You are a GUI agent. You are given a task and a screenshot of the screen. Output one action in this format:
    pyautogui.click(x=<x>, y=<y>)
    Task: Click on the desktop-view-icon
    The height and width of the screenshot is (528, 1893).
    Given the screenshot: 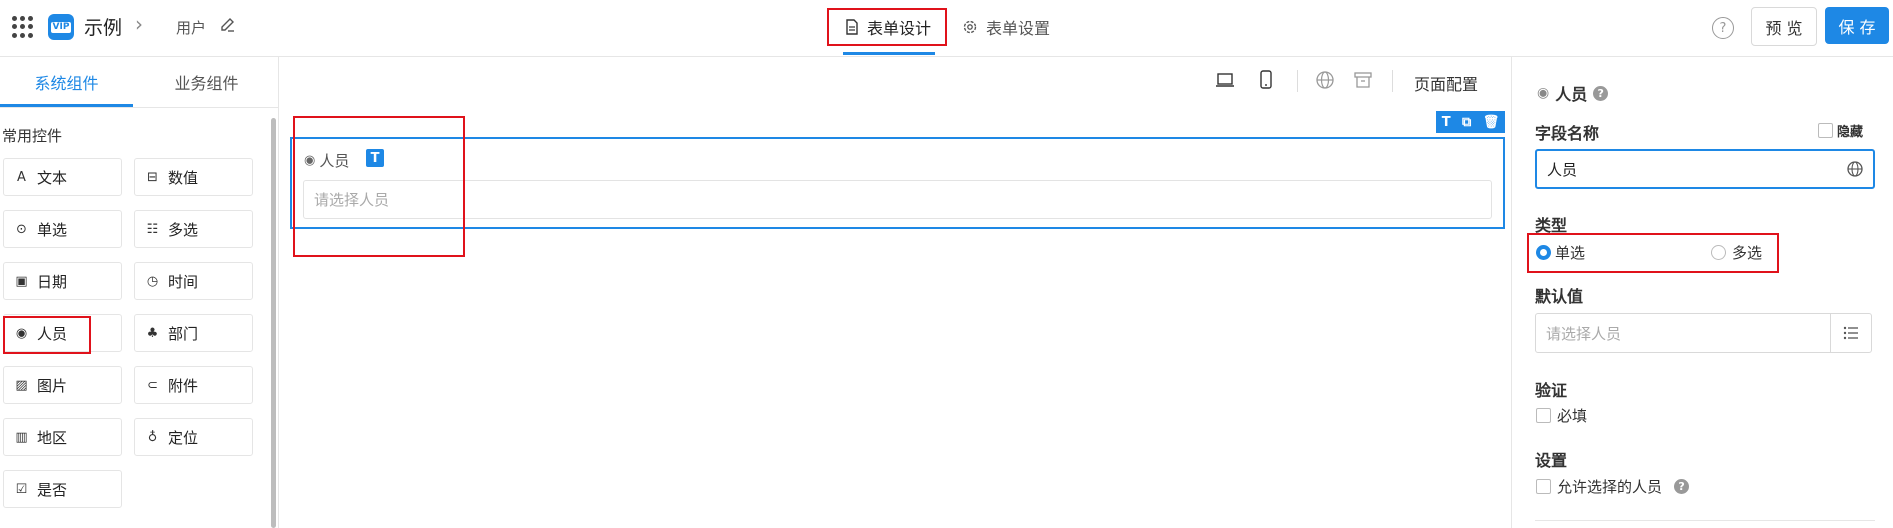 What is the action you would take?
    pyautogui.click(x=1225, y=80)
    